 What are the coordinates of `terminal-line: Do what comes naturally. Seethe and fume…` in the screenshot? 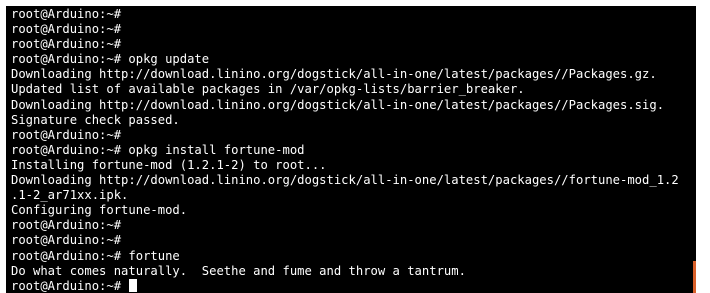 It's located at (238, 270).